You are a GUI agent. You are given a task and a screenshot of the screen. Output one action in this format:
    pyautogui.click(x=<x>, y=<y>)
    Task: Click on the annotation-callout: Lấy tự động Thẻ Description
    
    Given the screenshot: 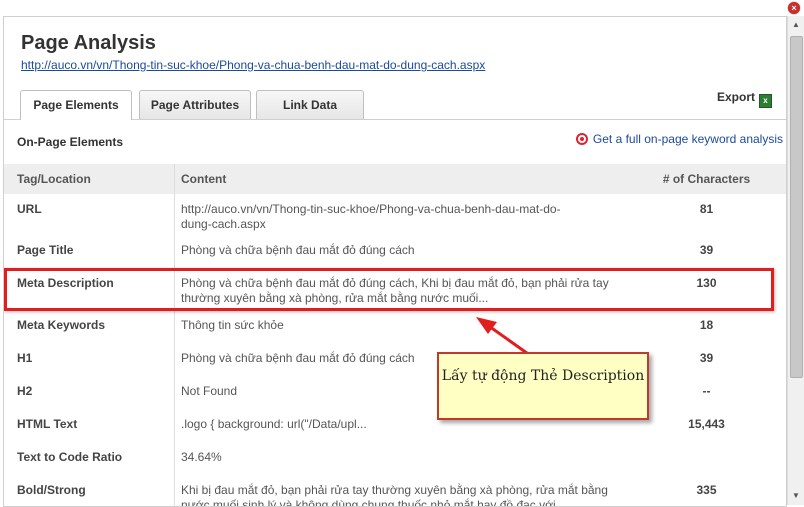 What is the action you would take?
    pyautogui.click(x=543, y=386)
    